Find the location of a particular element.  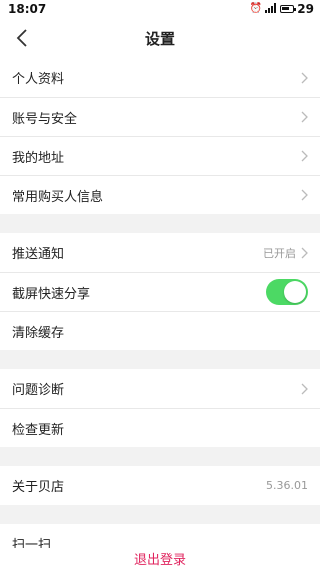

row-label: 我的地址 is located at coordinates (38, 158).